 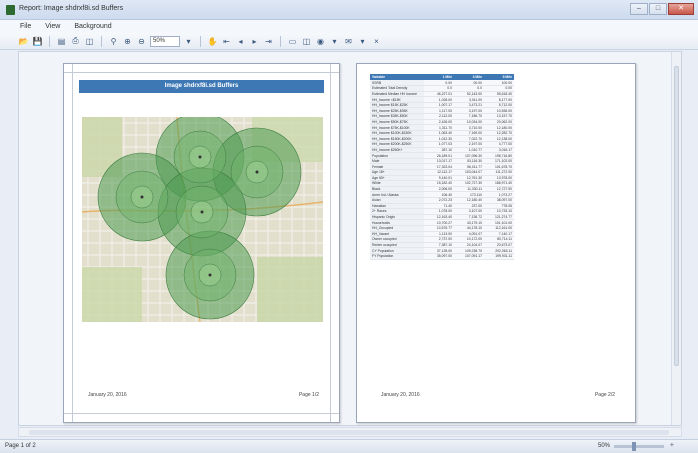 I want to click on page-indicator: Page 1 of 2, so click(x=20, y=446).